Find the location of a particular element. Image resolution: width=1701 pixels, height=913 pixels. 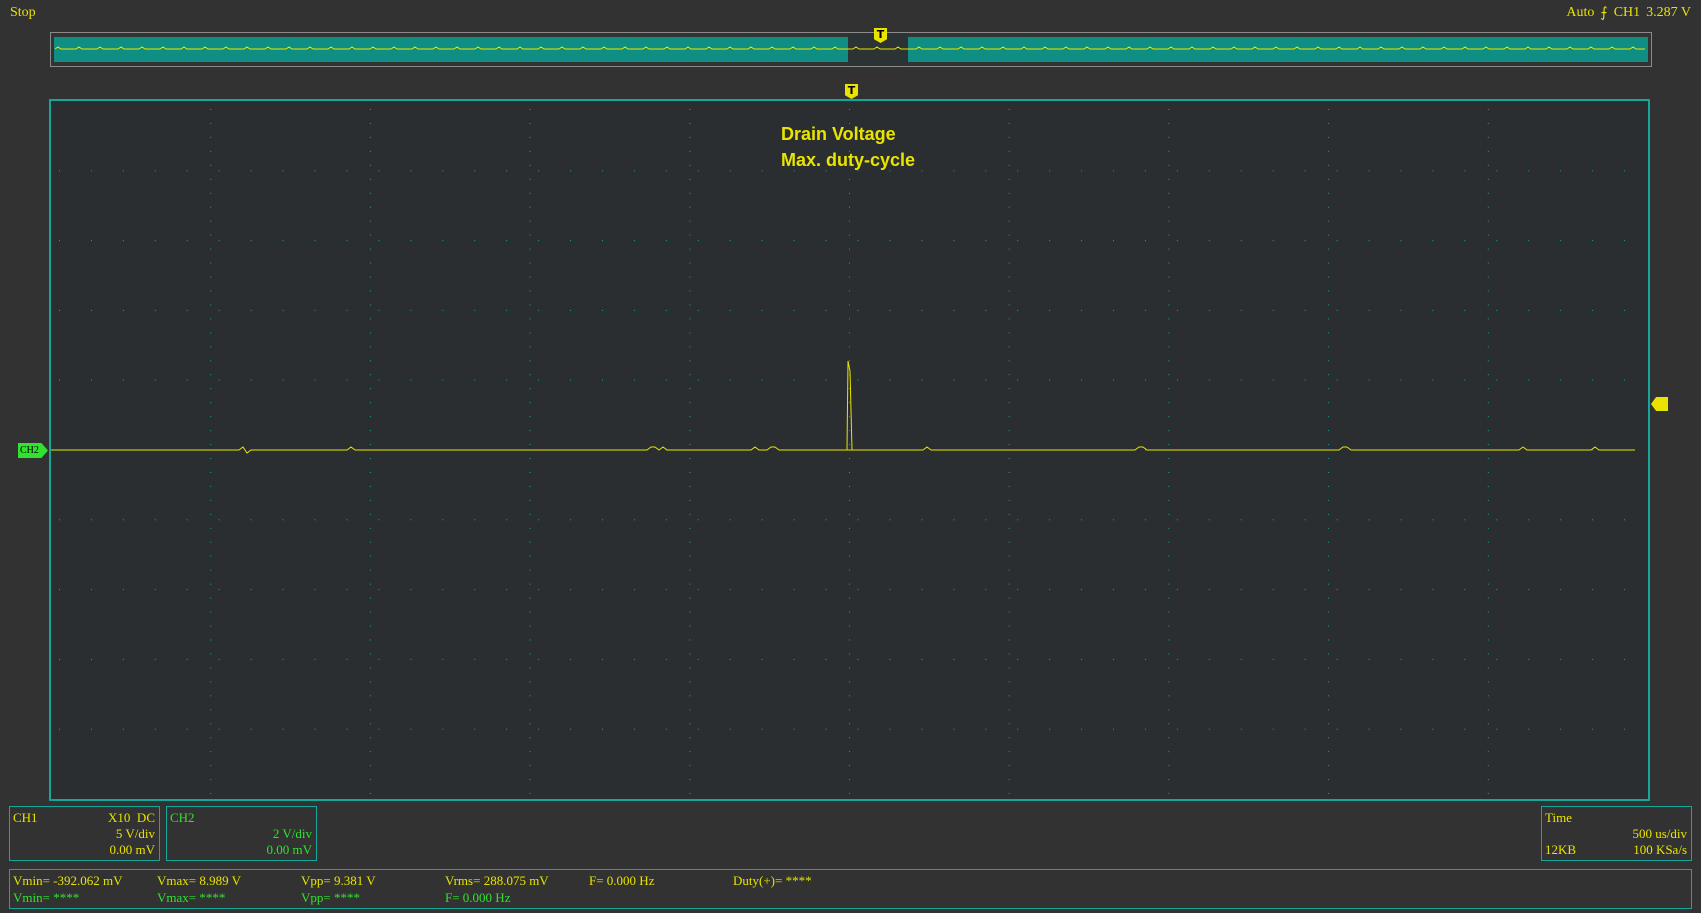

trigger-level-marker is located at coordinates (1659, 404).